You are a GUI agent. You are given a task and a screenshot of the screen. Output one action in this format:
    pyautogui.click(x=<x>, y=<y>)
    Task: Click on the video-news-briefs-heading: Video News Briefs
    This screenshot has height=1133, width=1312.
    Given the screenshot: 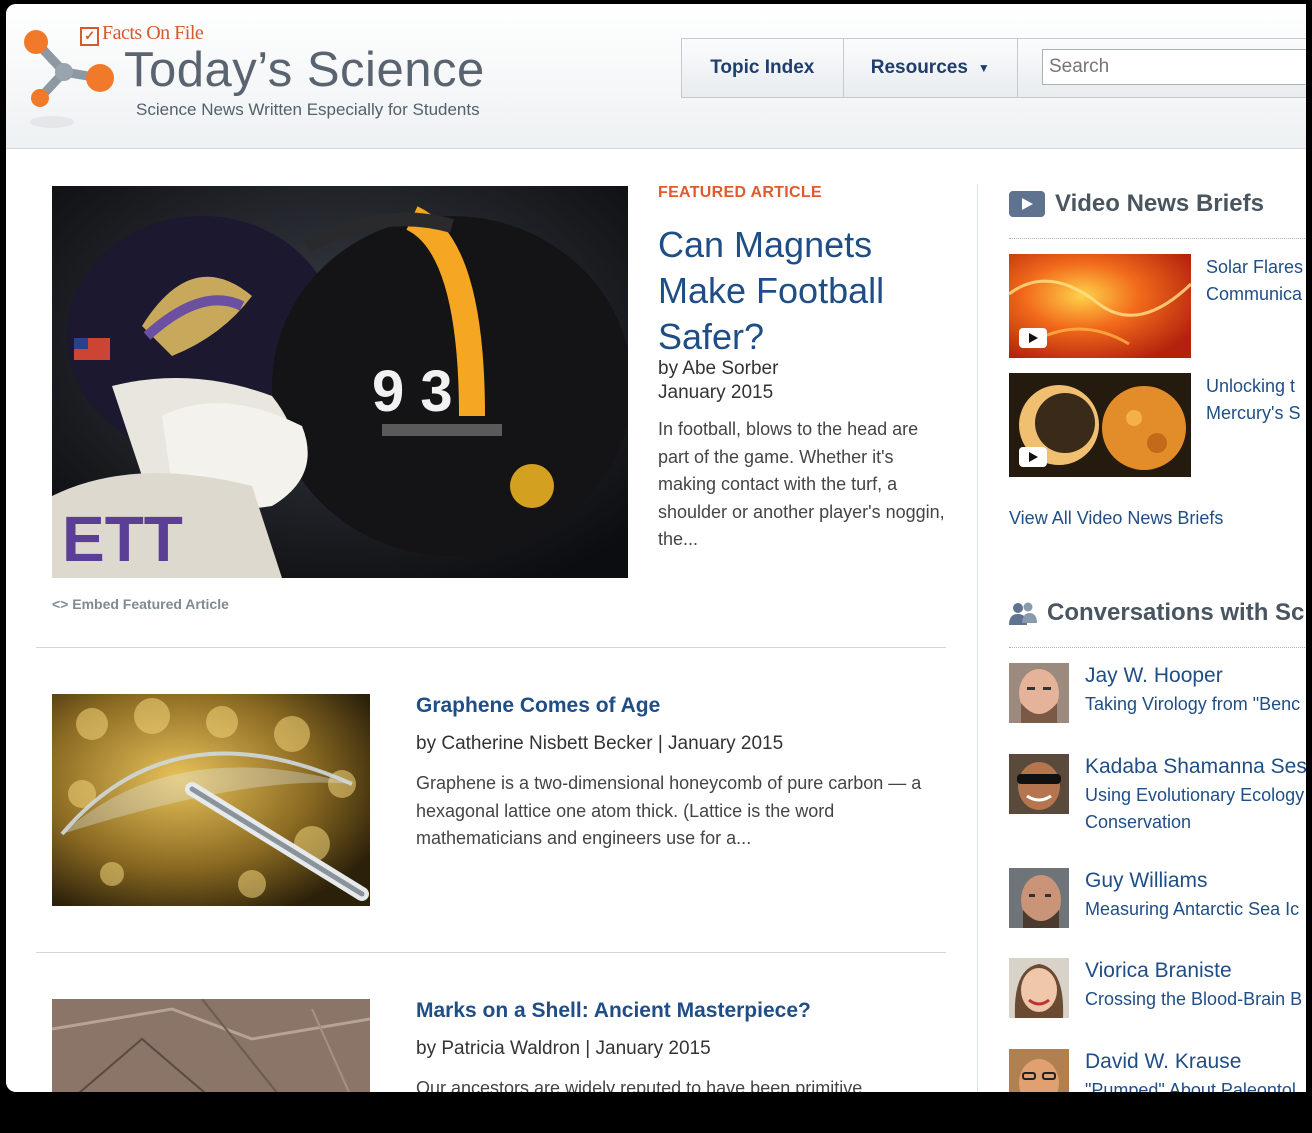 What is the action you would take?
    pyautogui.click(x=1136, y=204)
    